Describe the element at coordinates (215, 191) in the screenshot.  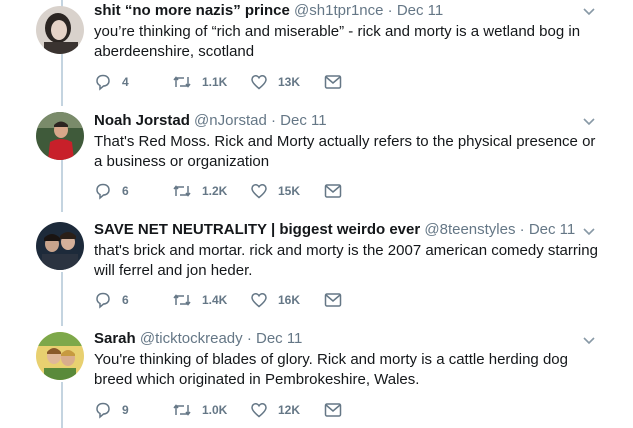
I see `retweet-count: 1.2K` at that location.